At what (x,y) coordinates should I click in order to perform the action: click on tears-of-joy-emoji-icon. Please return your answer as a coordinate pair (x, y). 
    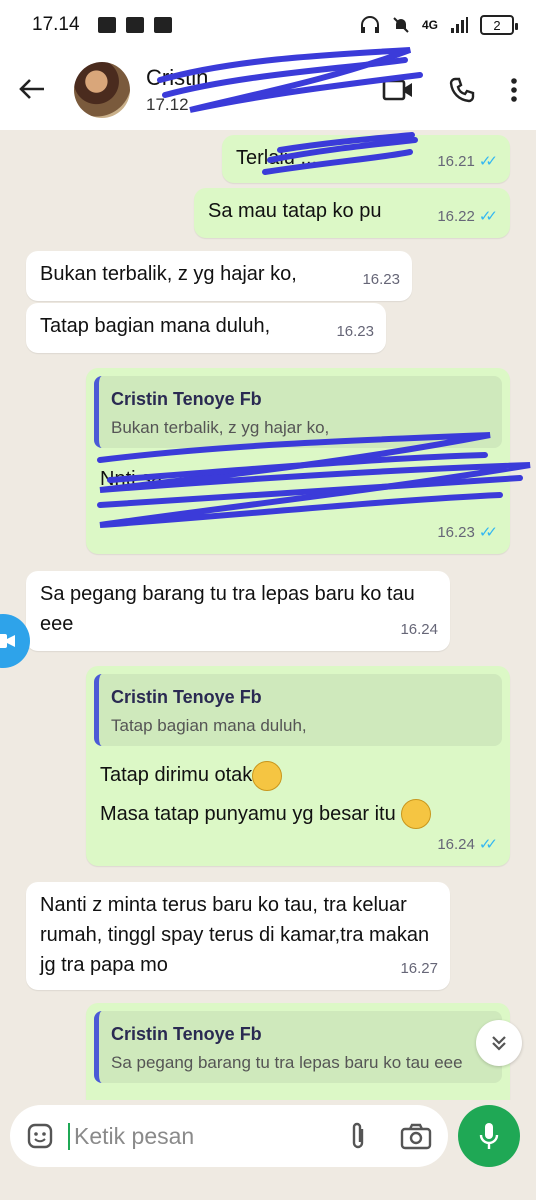
    Looking at the image, I should click on (416, 814).